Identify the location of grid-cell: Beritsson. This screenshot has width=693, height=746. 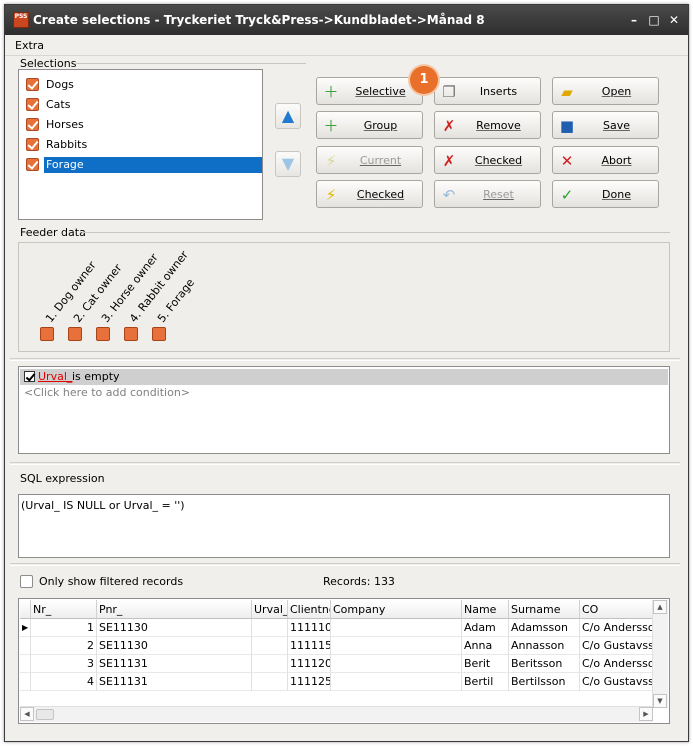
(544, 664).